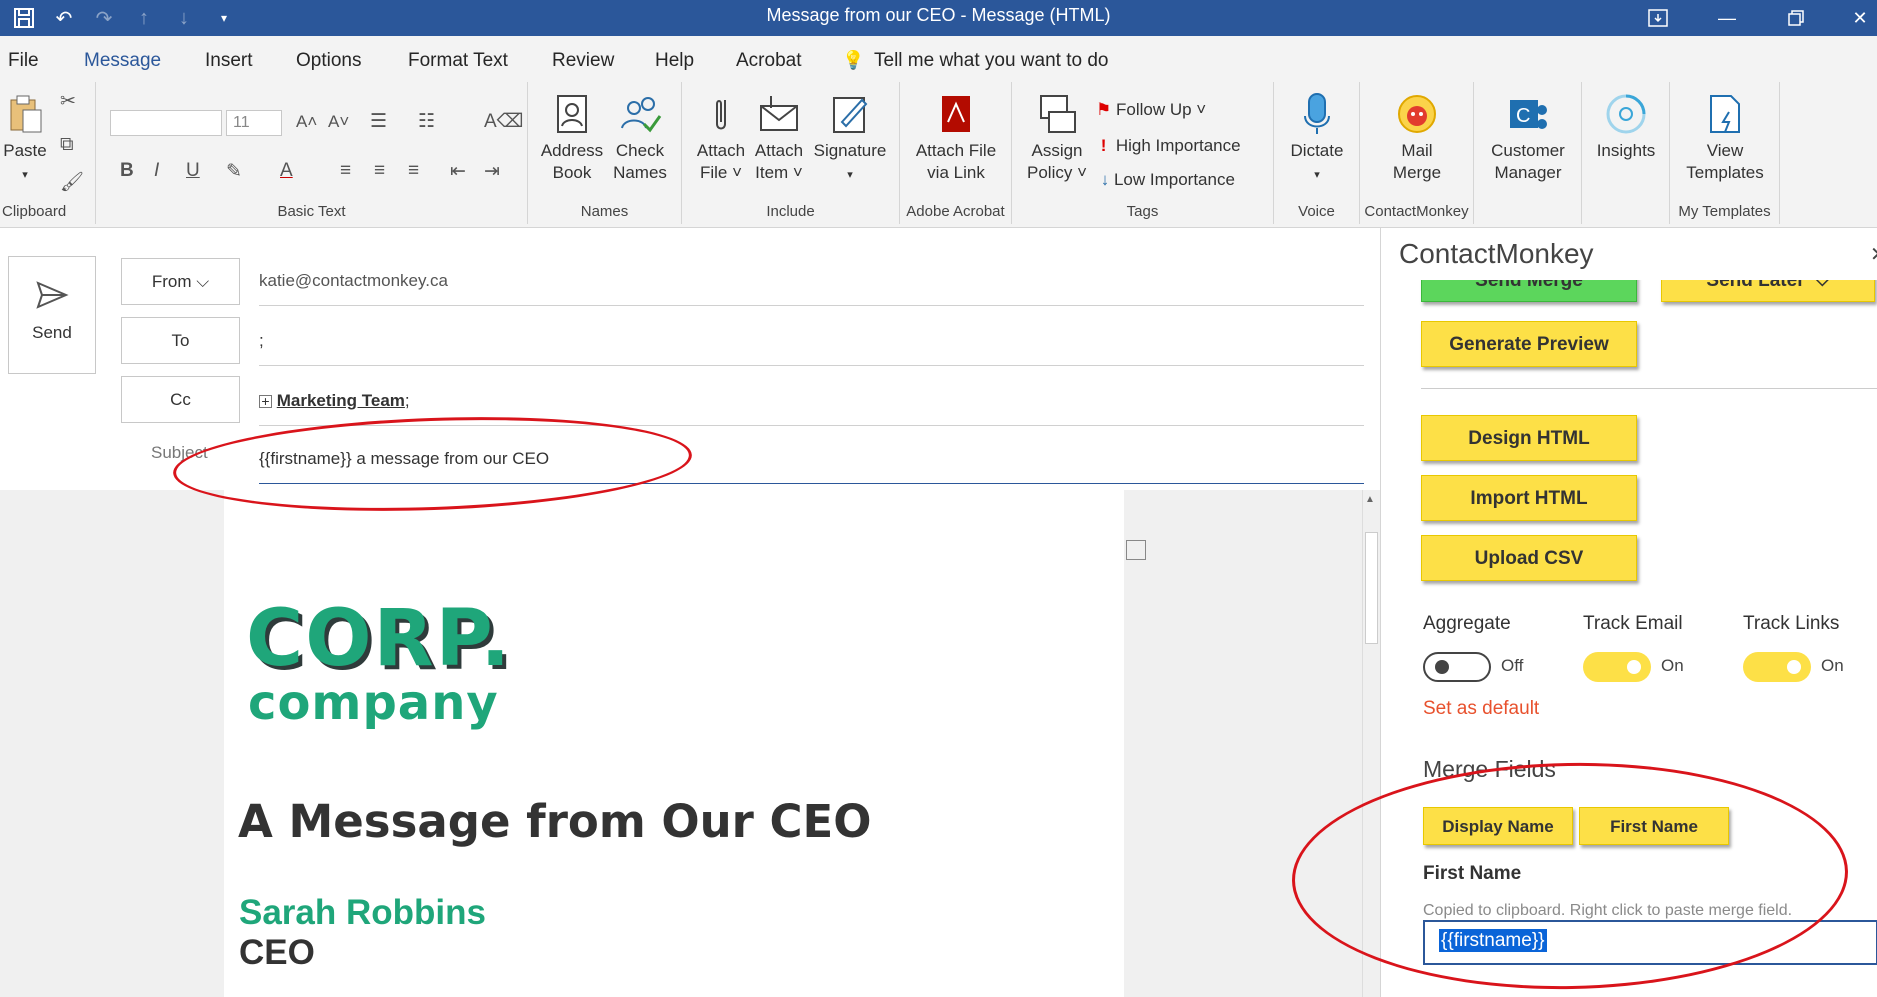 This screenshot has height=997, width=1877. I want to click on checkbox, so click(1136, 550).